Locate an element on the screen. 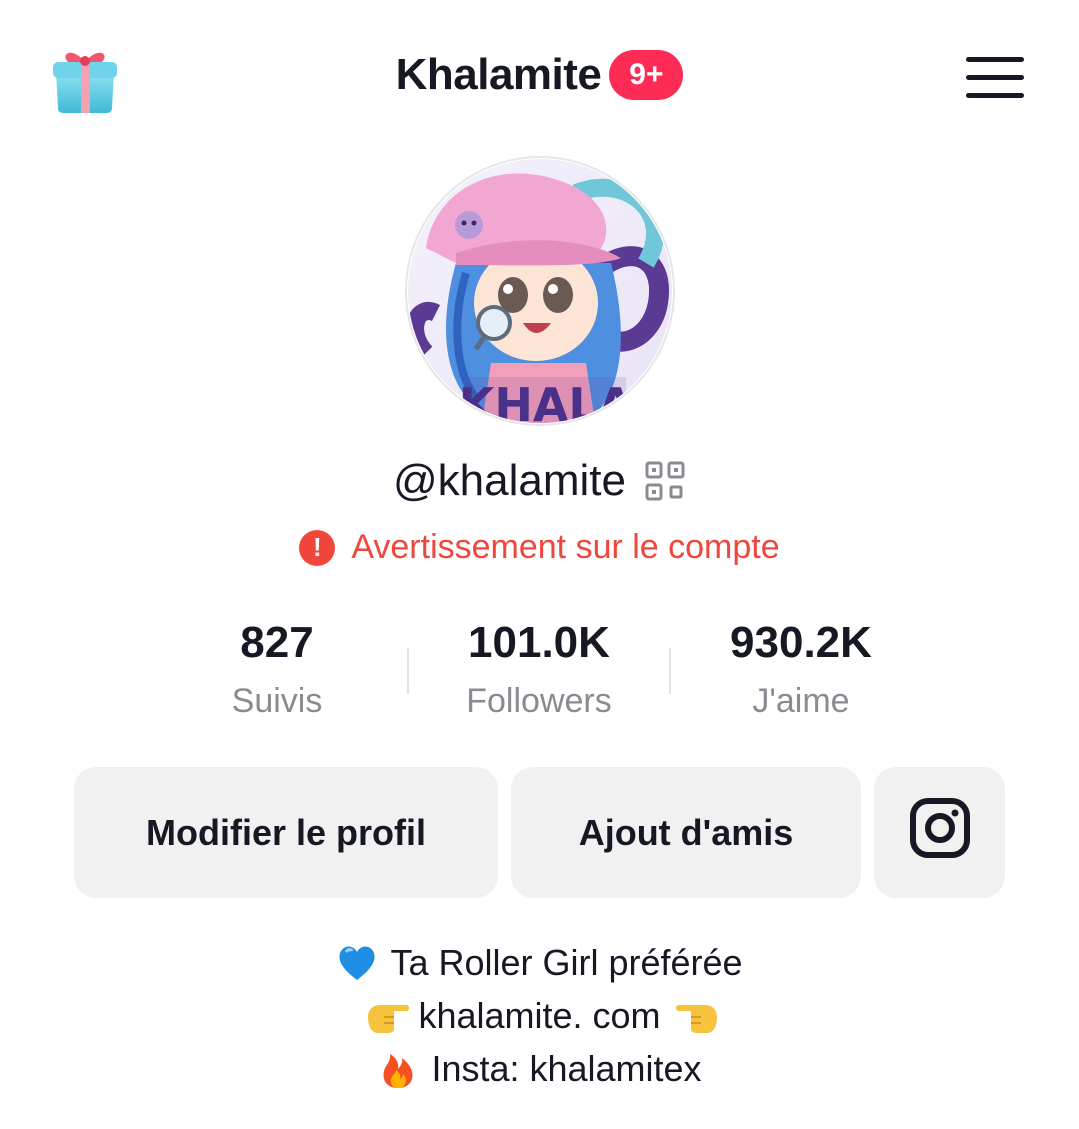 This screenshot has width=1079, height=1129. following-count: 827 is located at coordinates (277, 642).